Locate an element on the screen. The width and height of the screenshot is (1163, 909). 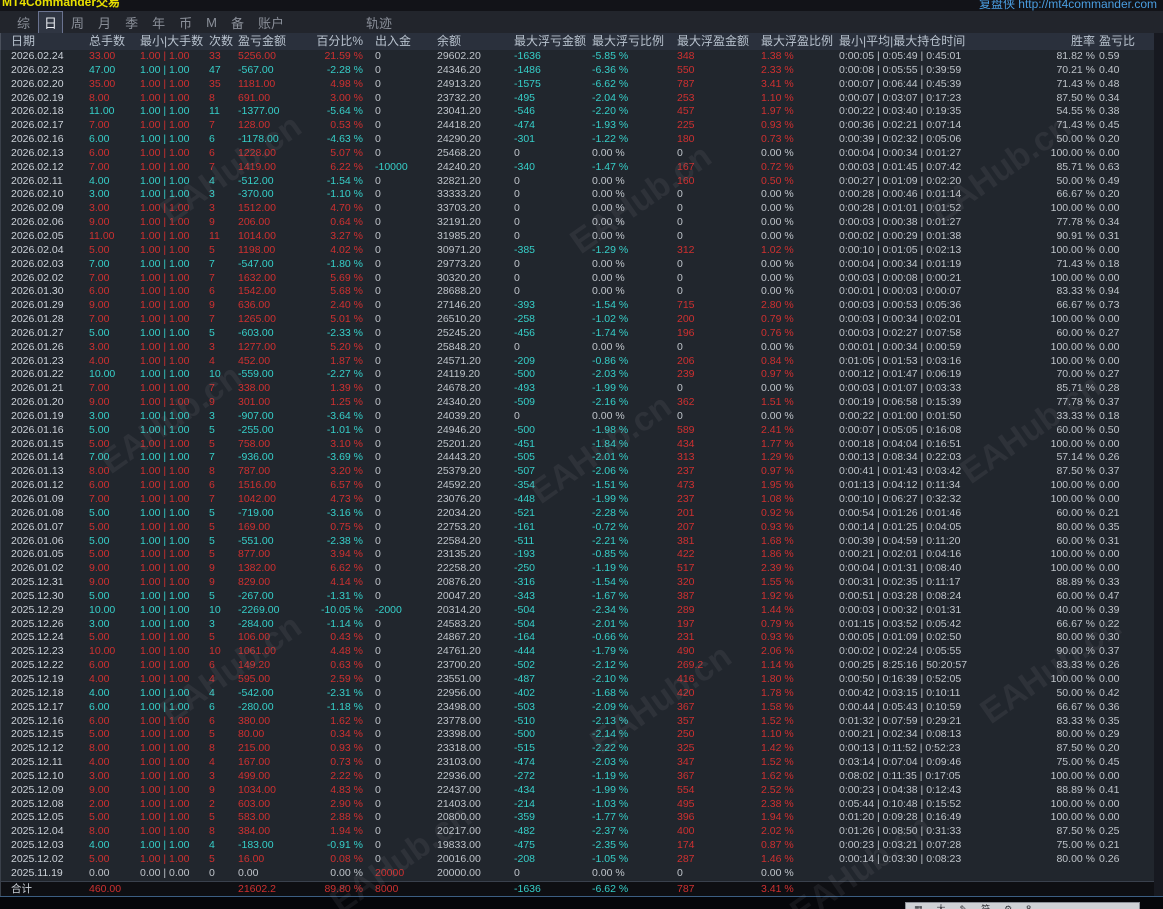
cell-win-rate: 80.00 % is located at coordinates (1075, 637).